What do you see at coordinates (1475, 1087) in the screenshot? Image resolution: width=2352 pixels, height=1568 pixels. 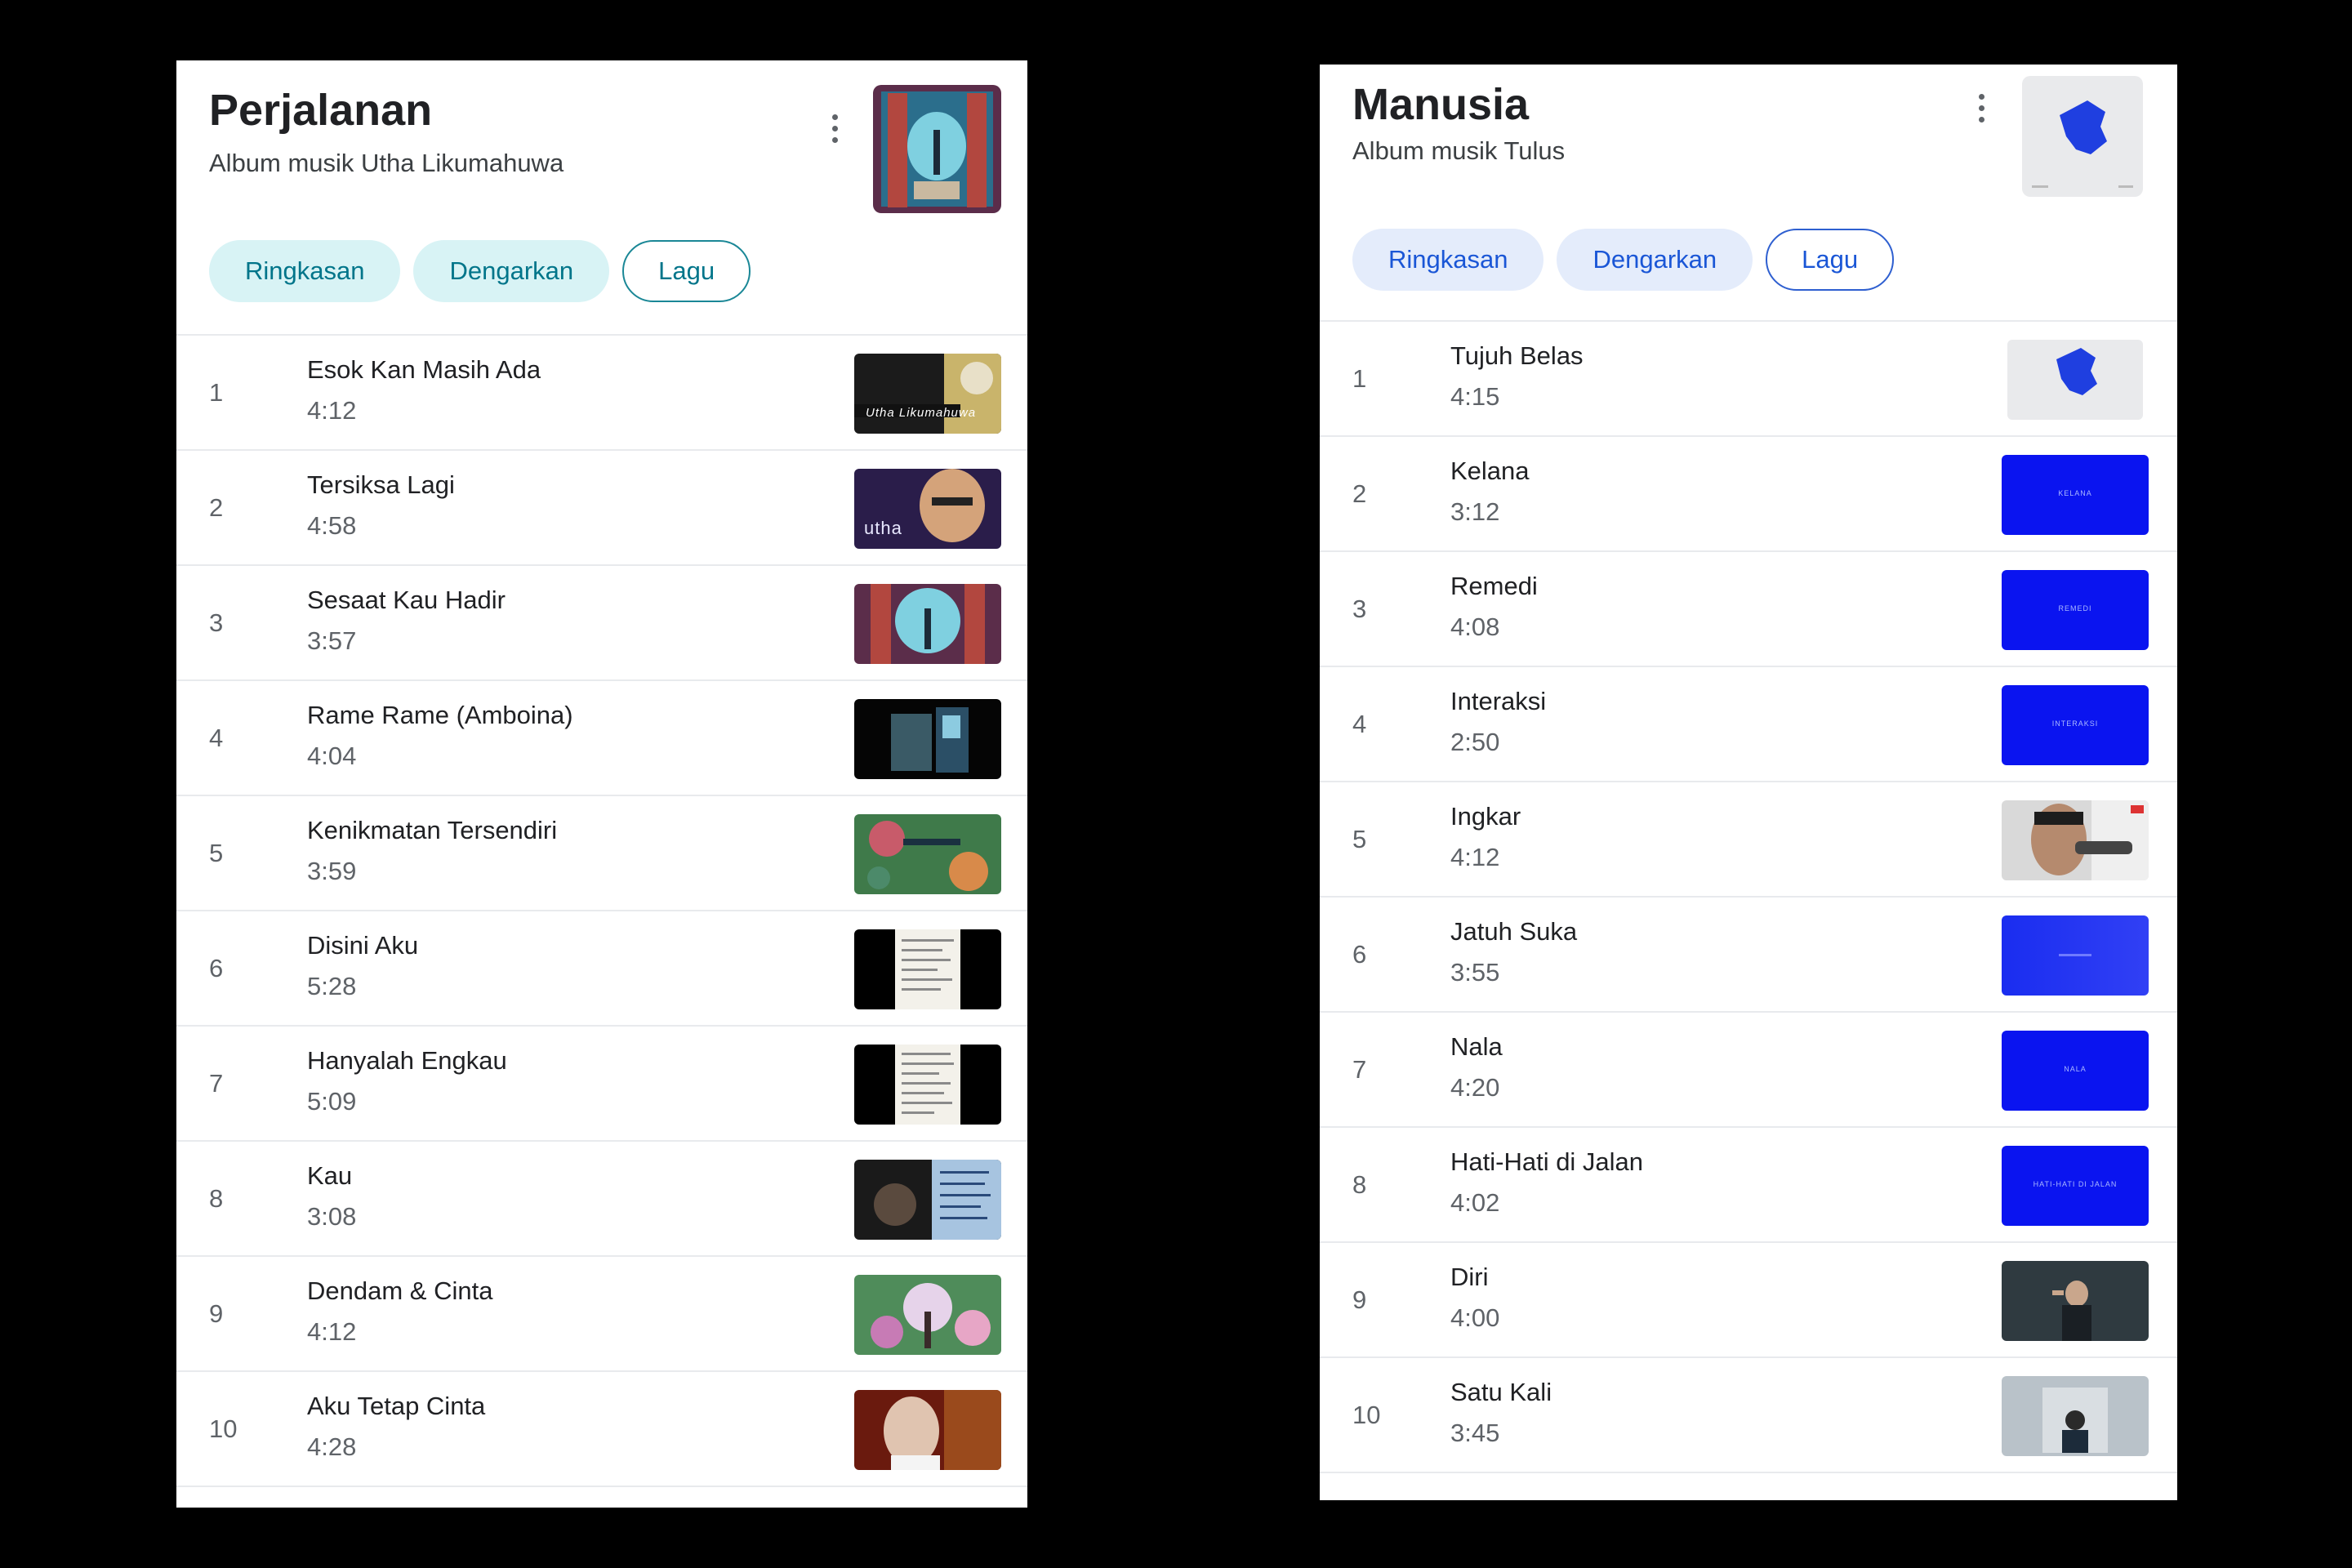 I see `track-duration: 4:20` at bounding box center [1475, 1087].